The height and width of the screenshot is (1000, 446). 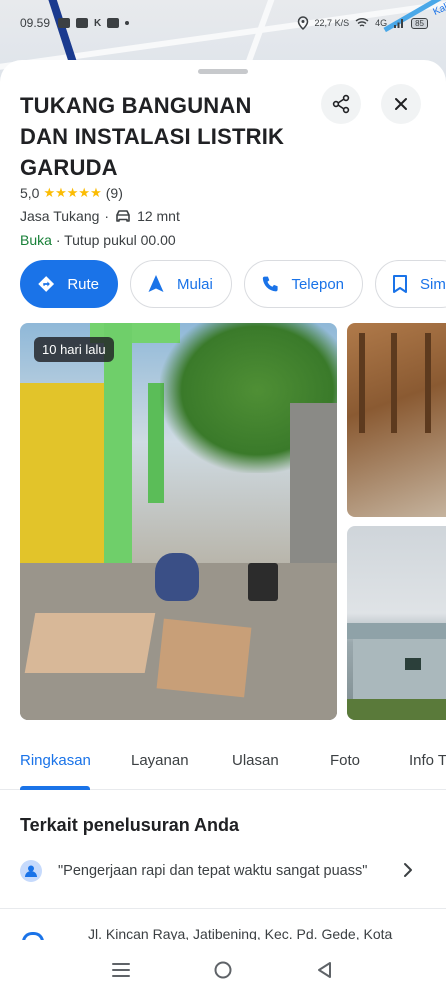 I want to click on category-row: Jasa Tukang · 12 mnt, so click(x=100, y=216).